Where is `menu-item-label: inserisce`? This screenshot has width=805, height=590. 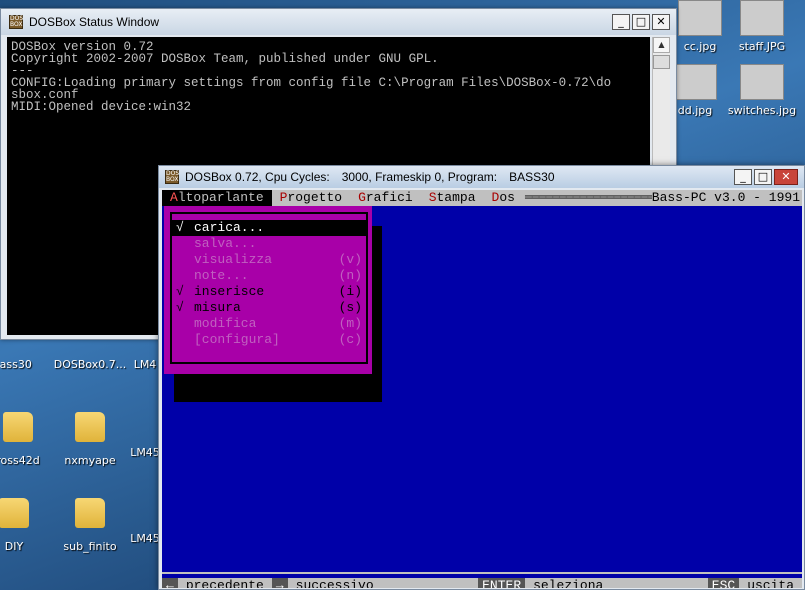
menu-item-label: inserisce is located at coordinates (229, 291).